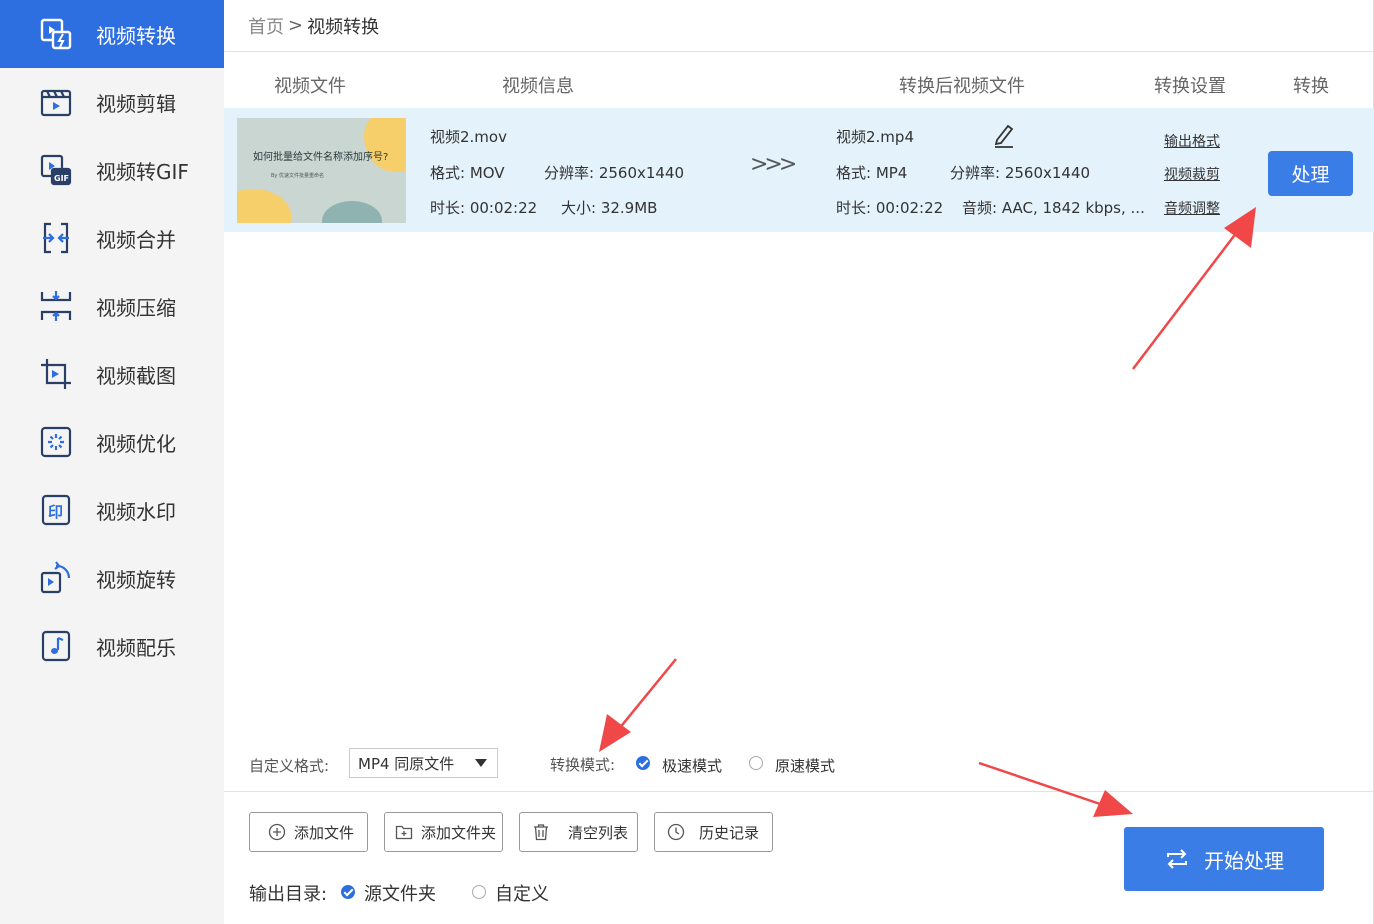 The image size is (1374, 924). What do you see at coordinates (676, 832) in the screenshot?
I see `clock-icon` at bounding box center [676, 832].